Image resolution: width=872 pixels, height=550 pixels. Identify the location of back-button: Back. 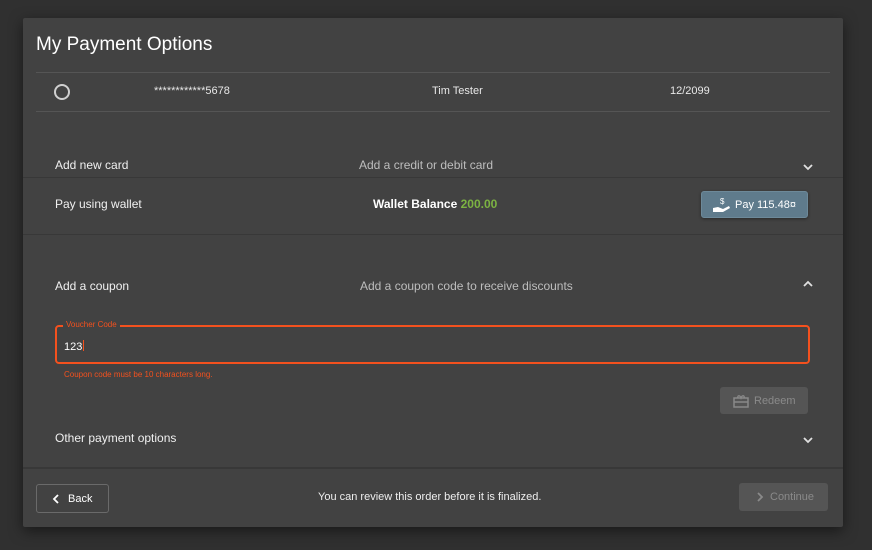
(72, 498).